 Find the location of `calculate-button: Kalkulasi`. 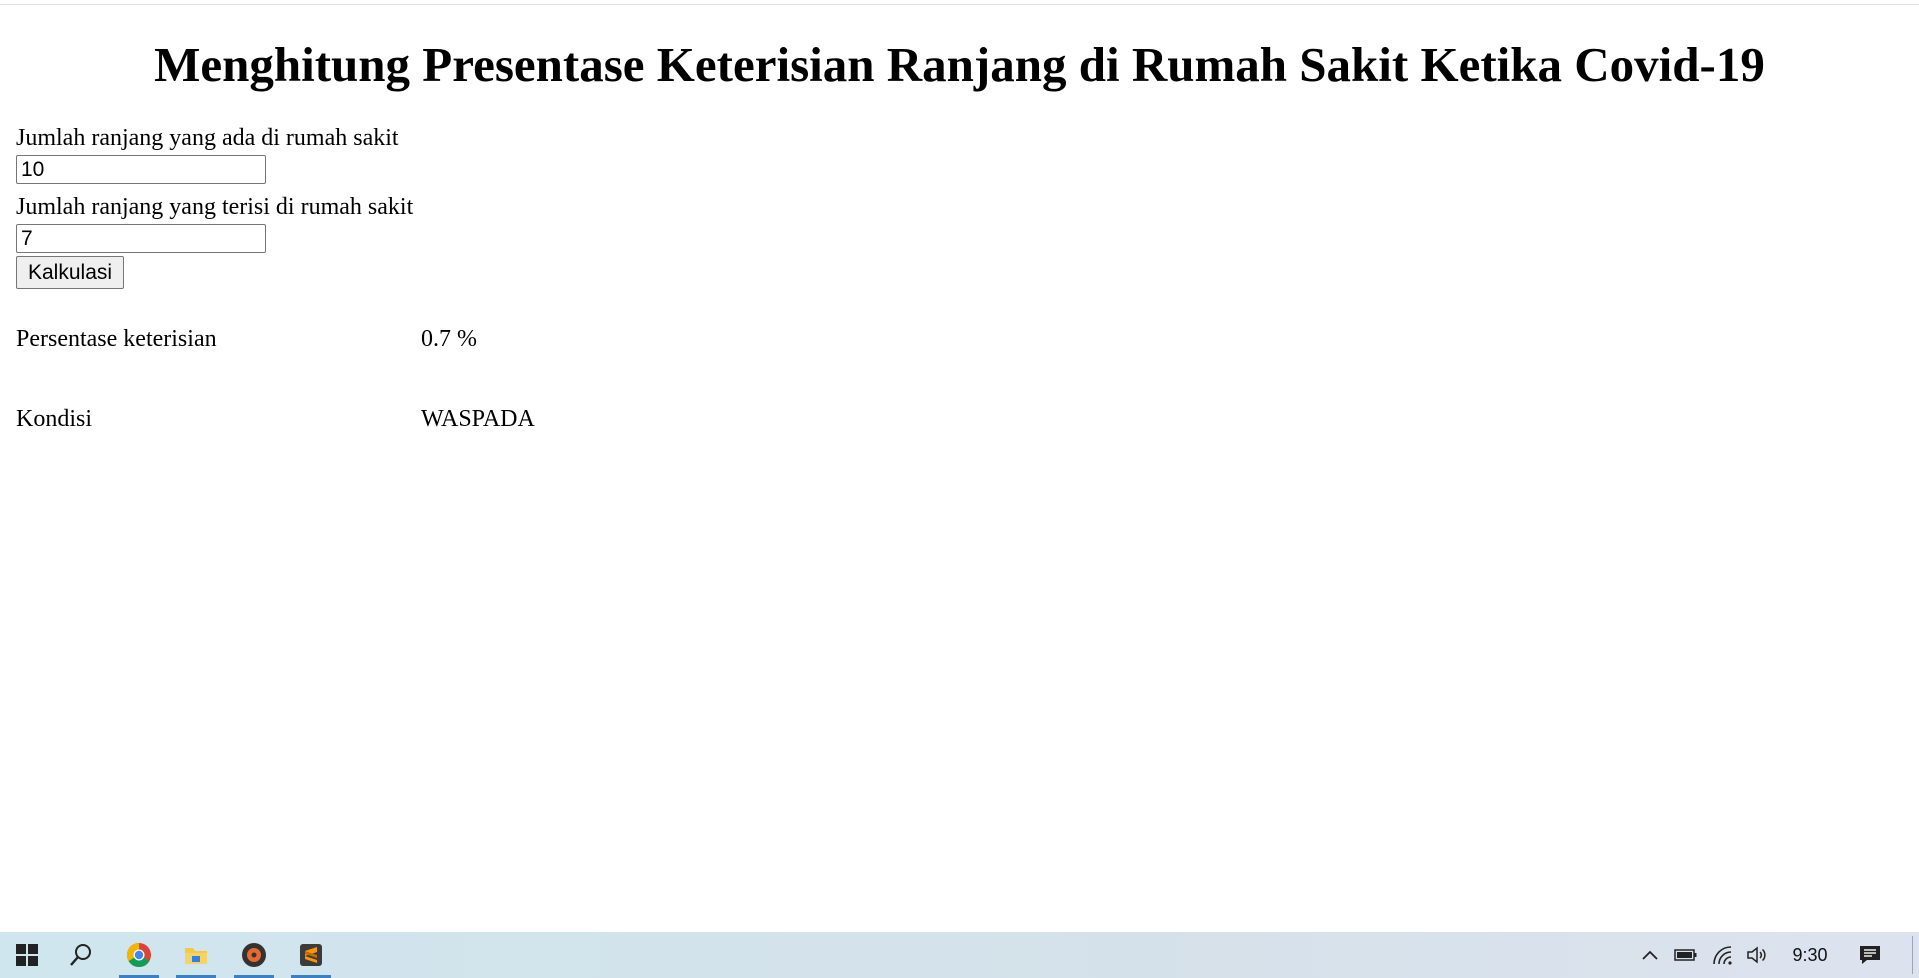

calculate-button: Kalkulasi is located at coordinates (70, 272).